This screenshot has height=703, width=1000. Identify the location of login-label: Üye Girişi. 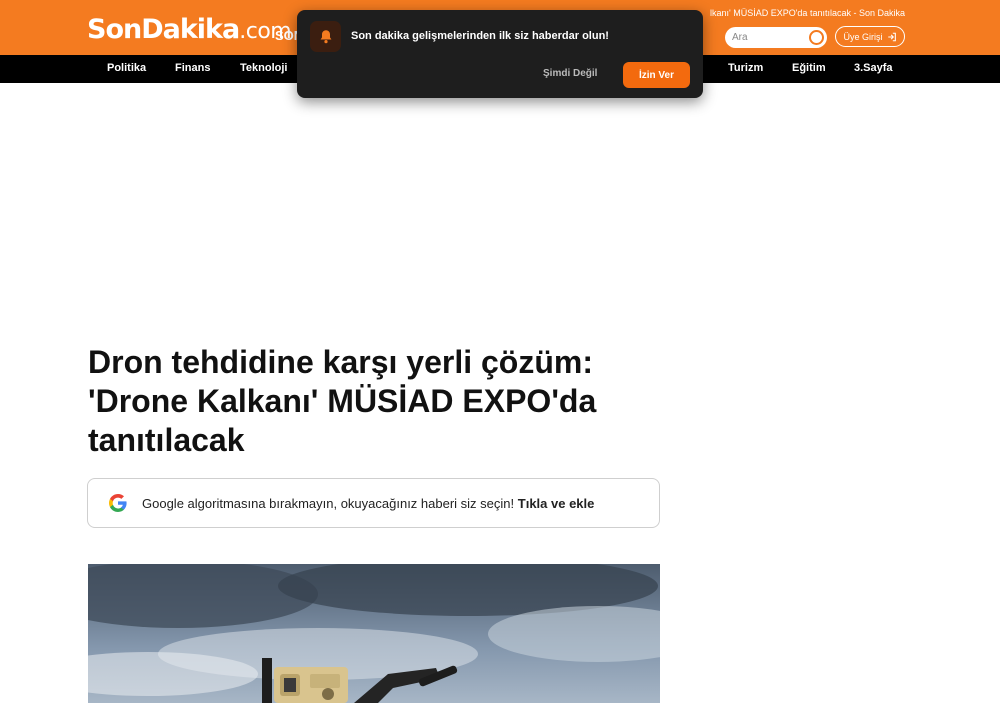
(863, 36).